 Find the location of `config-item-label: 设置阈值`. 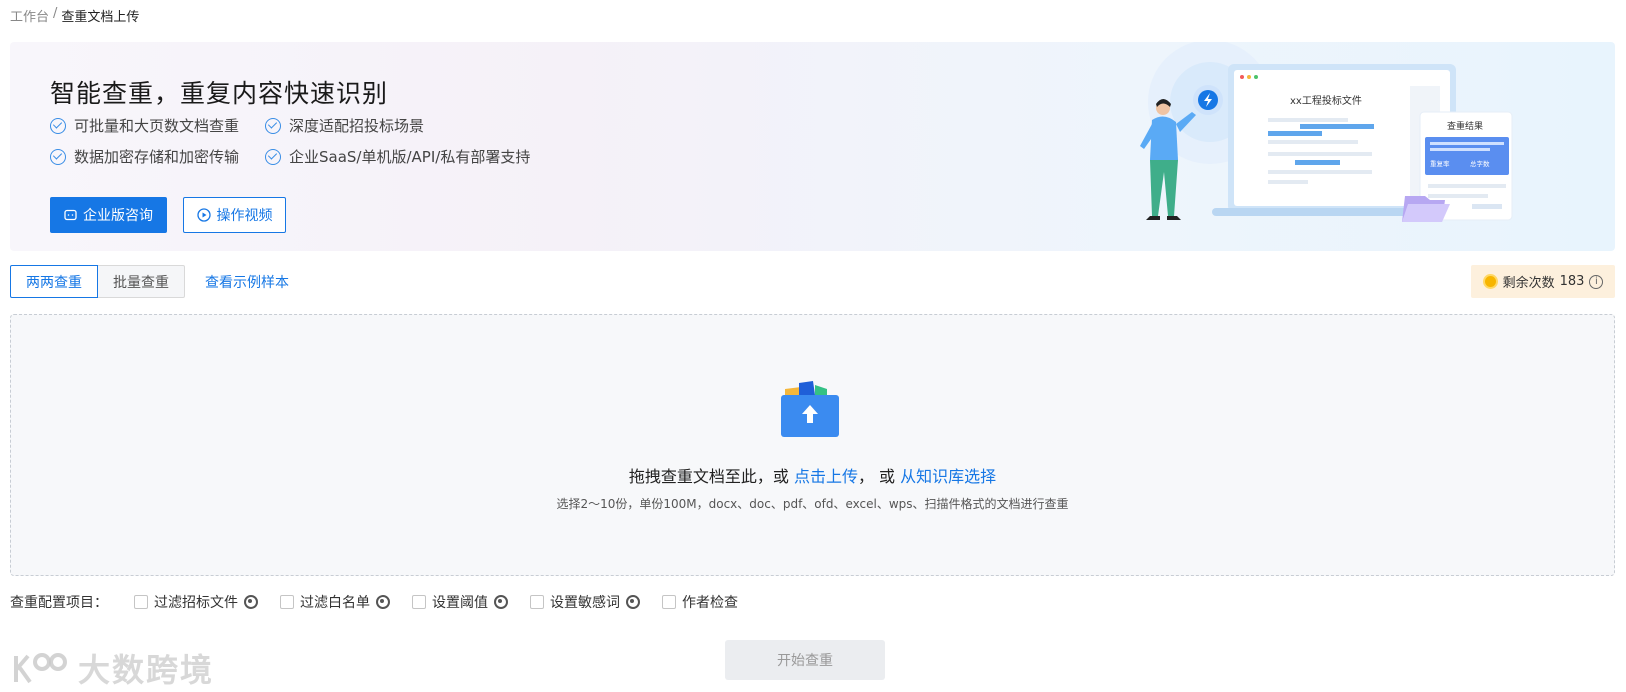

config-item-label: 设置阈值 is located at coordinates (460, 603).